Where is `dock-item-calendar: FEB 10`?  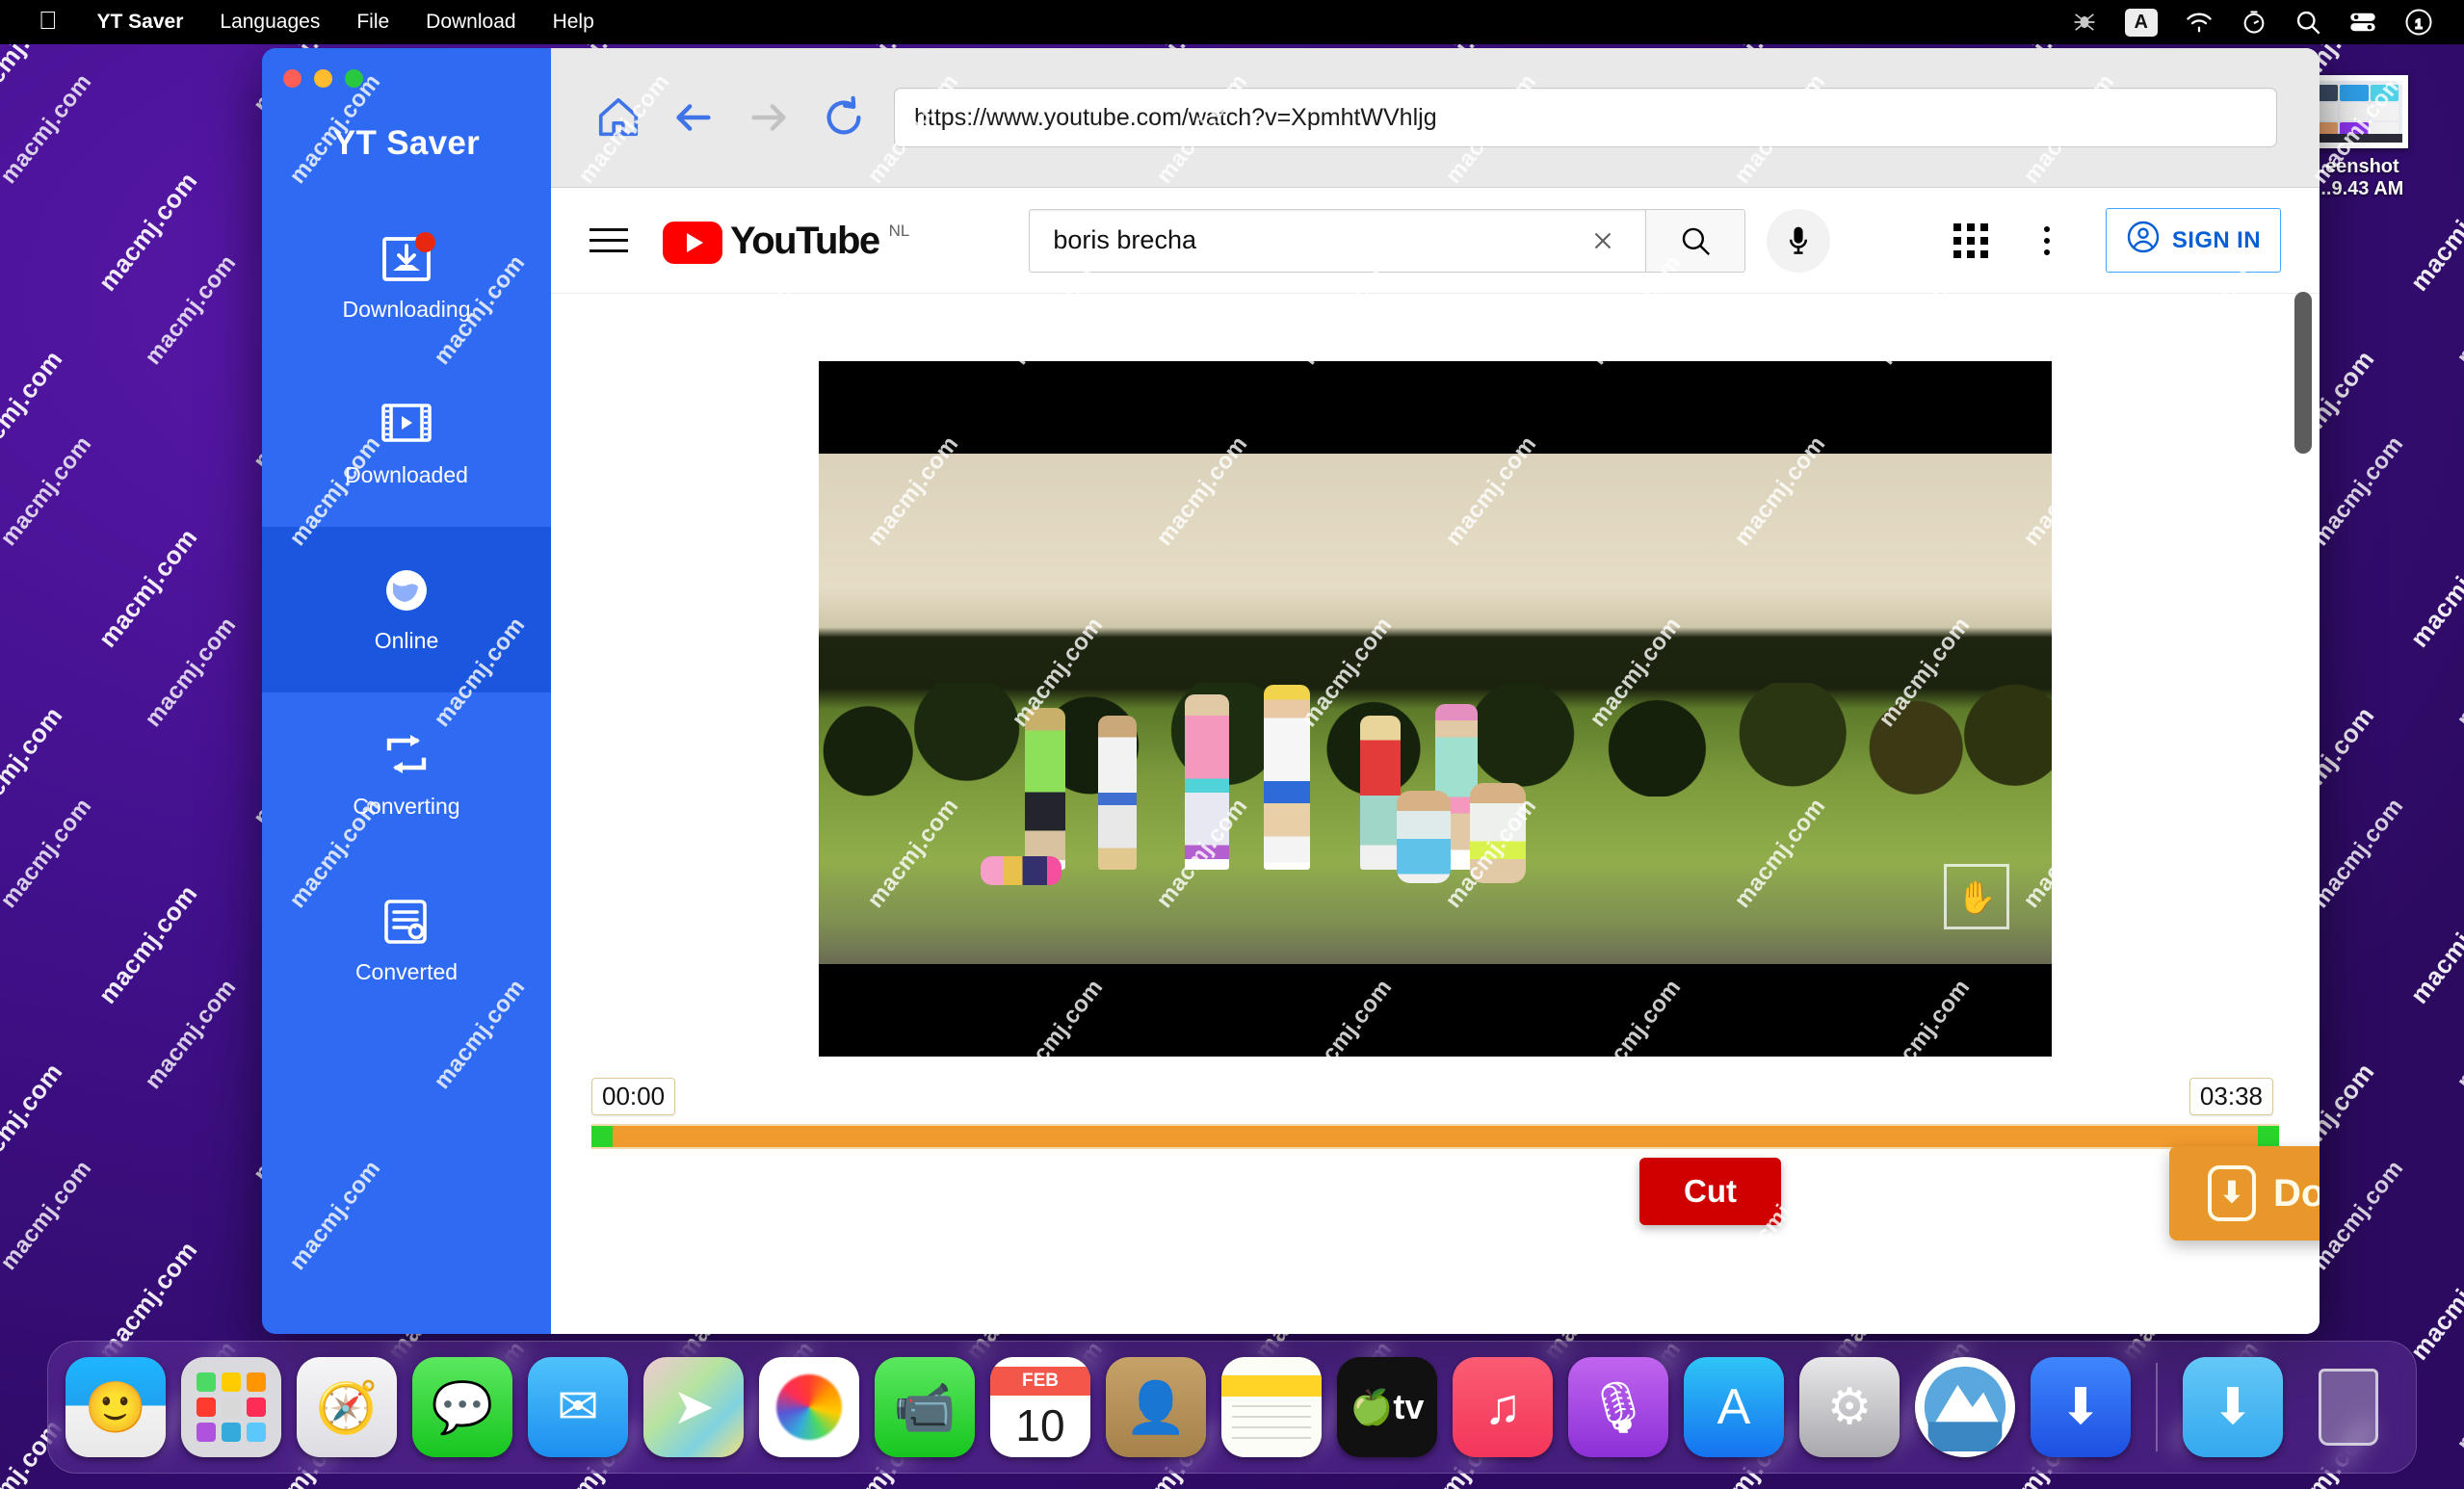 dock-item-calendar: FEB 10 is located at coordinates (1040, 1407).